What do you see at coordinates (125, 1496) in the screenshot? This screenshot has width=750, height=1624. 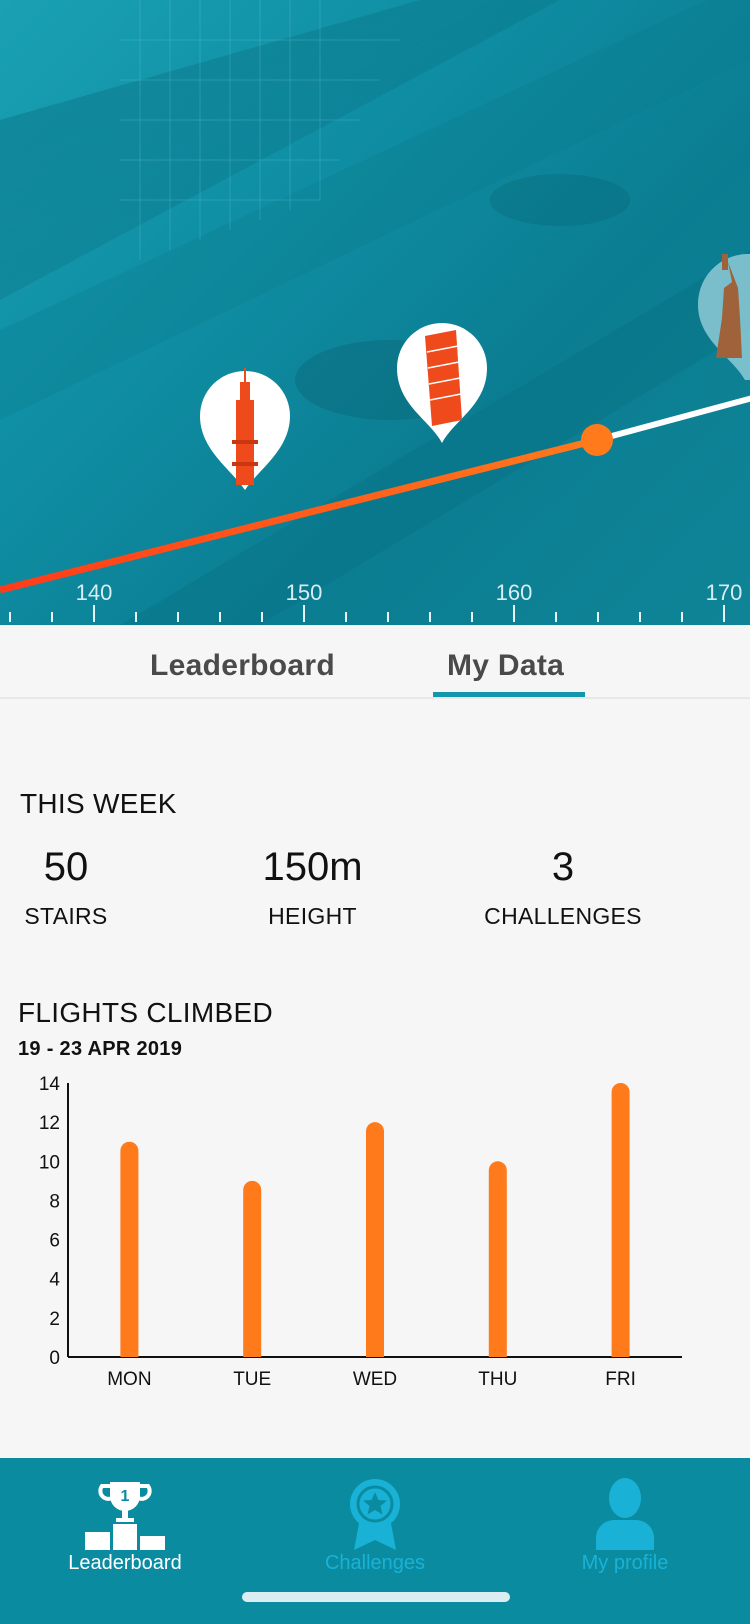 I see `svg-text: 1` at bounding box center [125, 1496].